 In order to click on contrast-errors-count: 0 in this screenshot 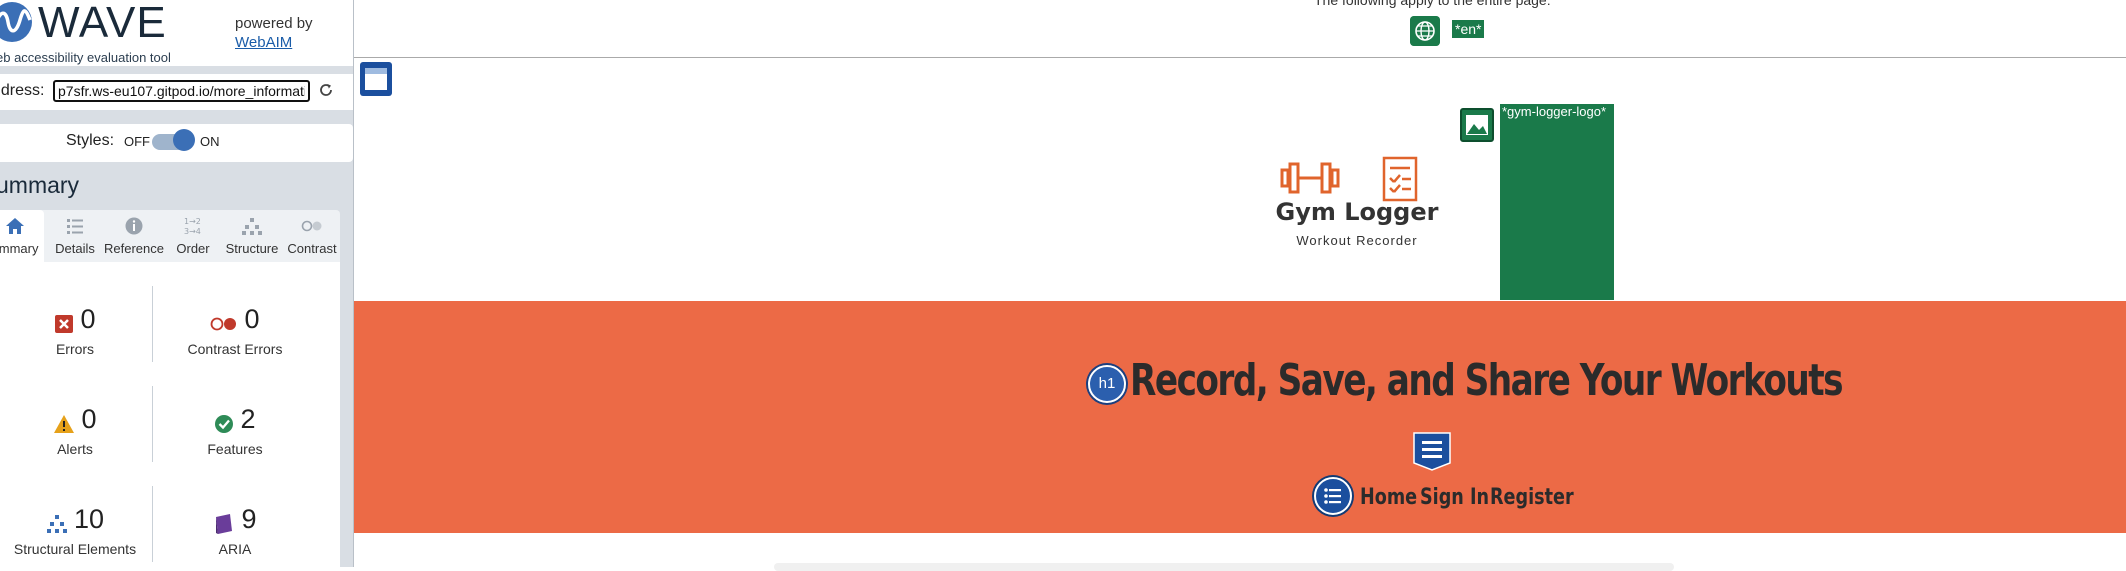, I will do `click(252, 319)`.